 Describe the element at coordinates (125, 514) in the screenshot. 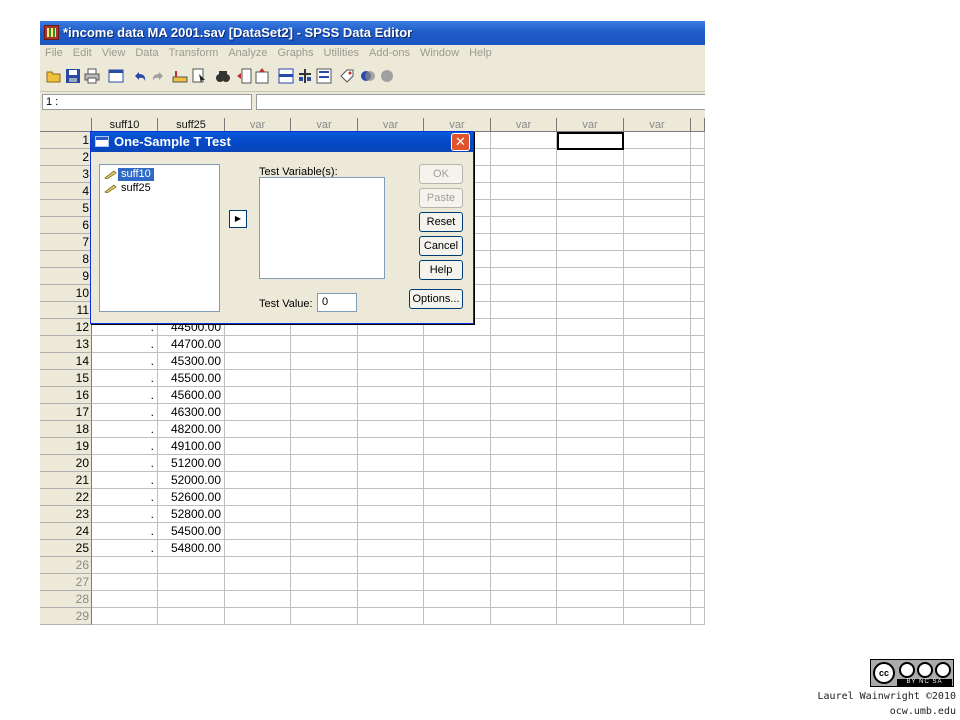

I see `table-cell: .` at that location.